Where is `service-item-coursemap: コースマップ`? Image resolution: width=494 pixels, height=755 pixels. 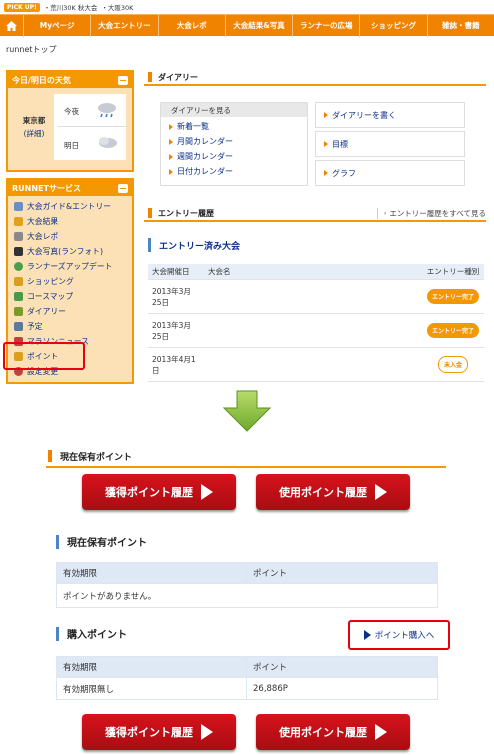
service-item-coursemap: コースマップ is located at coordinates (71, 296).